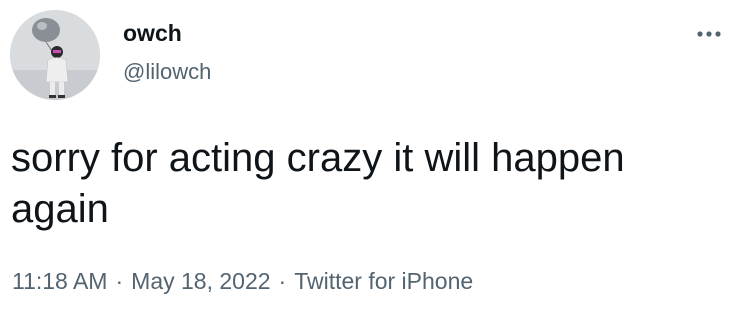 This screenshot has width=734, height=312. I want to click on avatar, so click(55, 55).